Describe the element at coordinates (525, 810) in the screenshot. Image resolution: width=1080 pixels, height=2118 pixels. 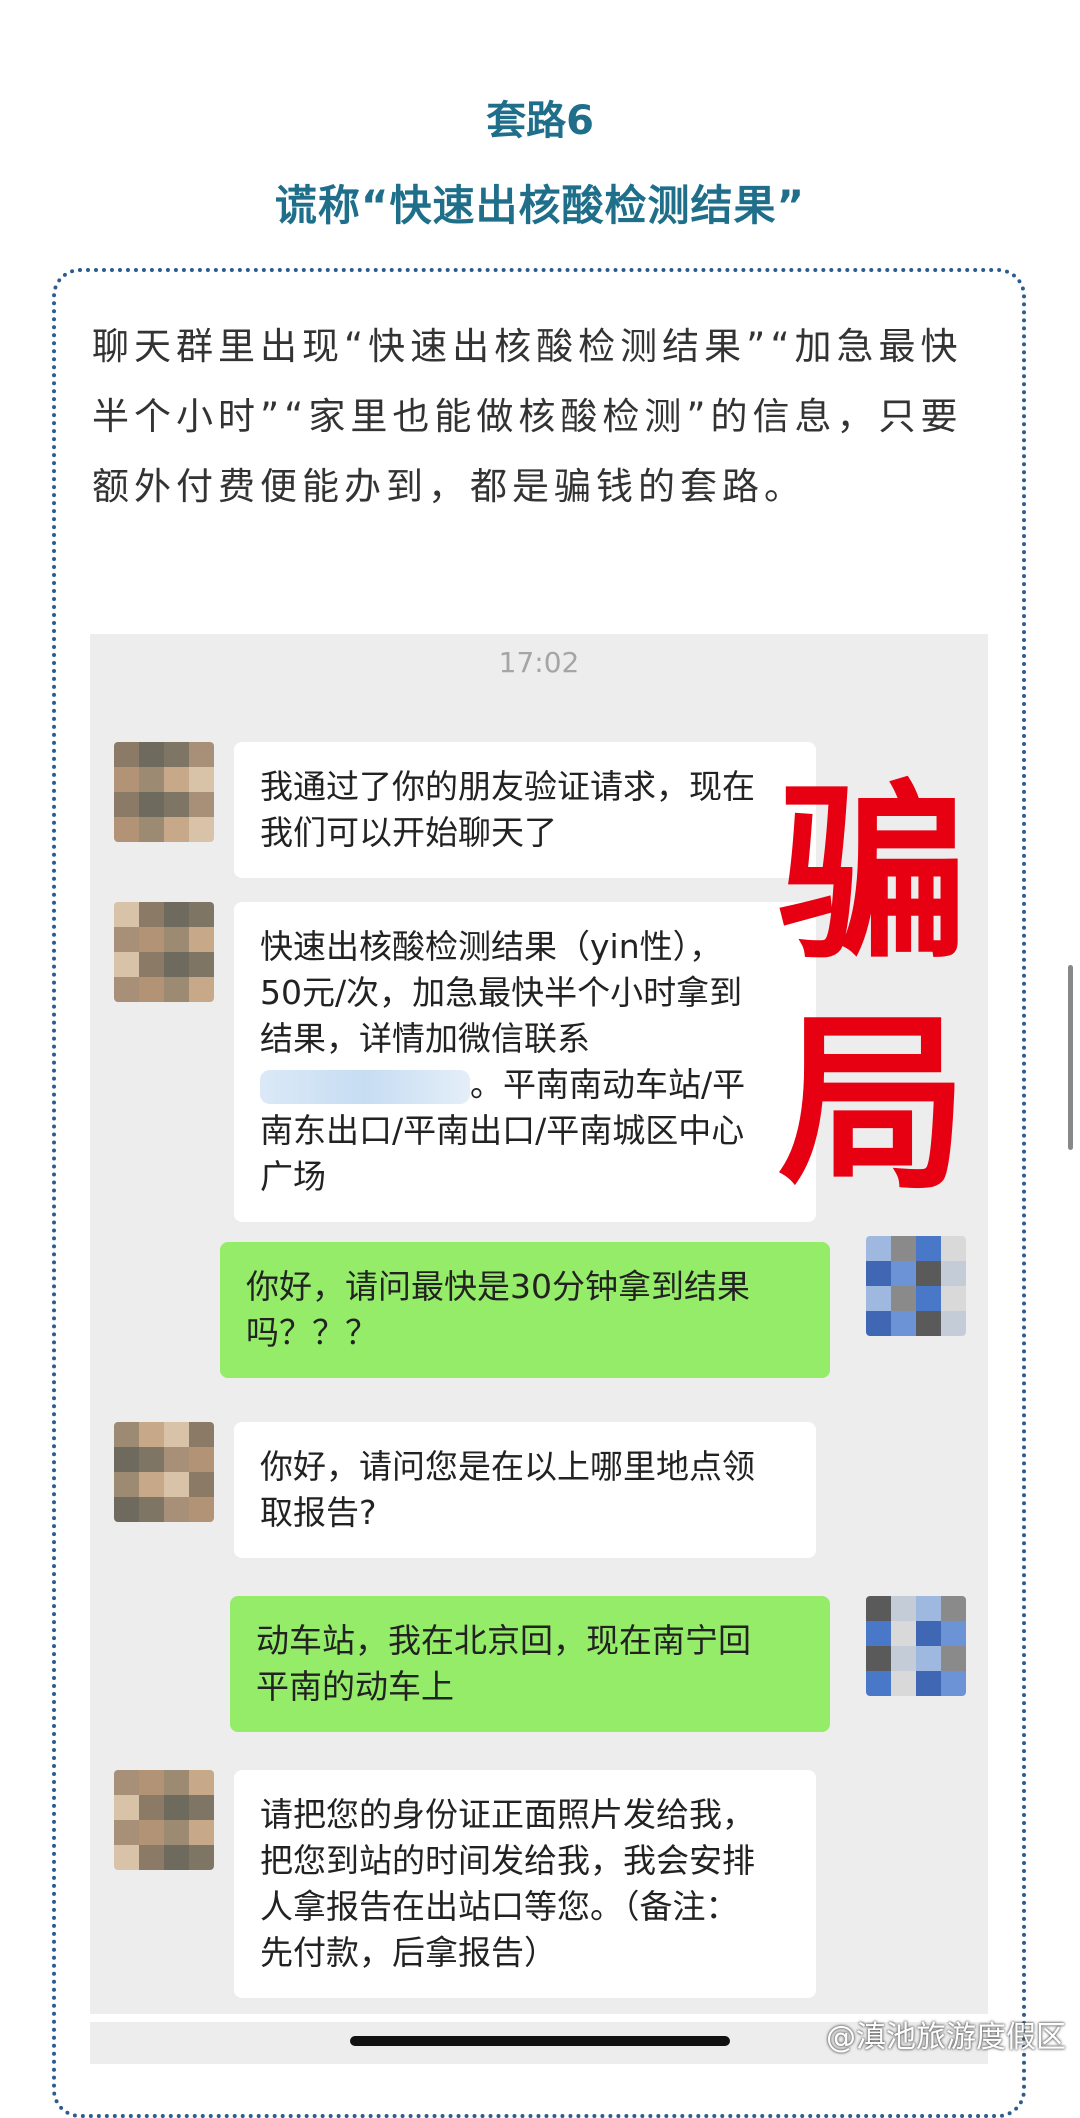
I see `message-bubble-received: 我通过了你的朋友验证请求，现在 我们可以开始聊天了` at that location.